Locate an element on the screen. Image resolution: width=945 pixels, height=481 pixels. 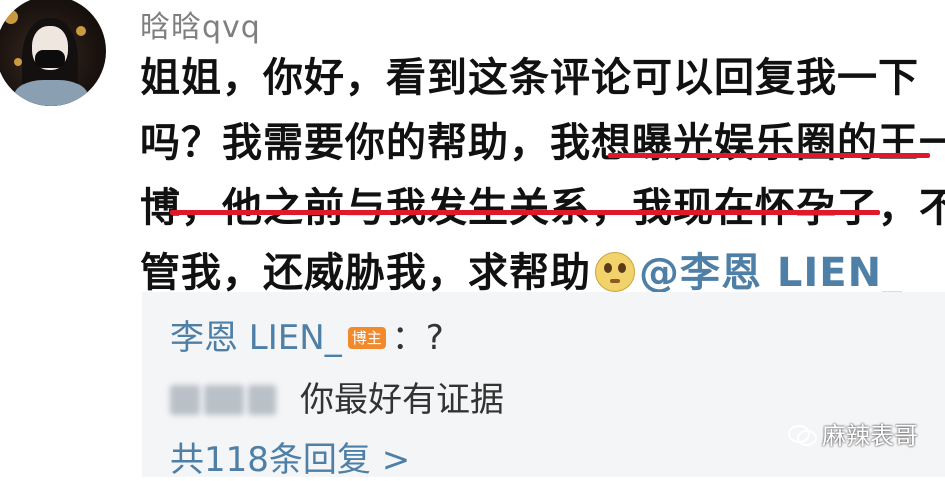
username: 晗晗qvq is located at coordinates (200, 24).